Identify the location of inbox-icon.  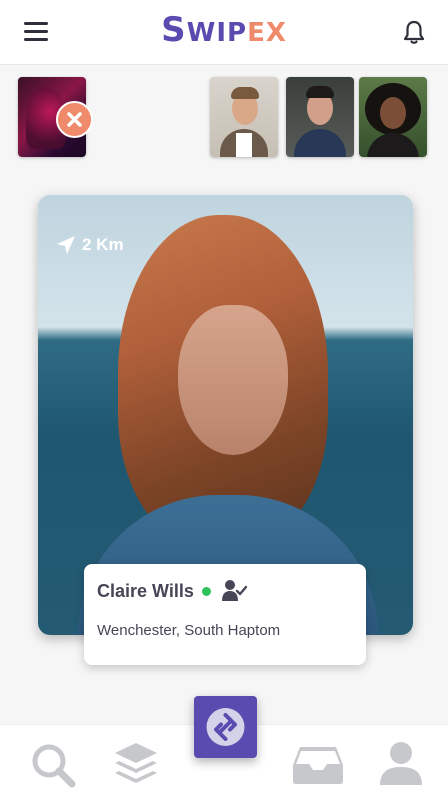
(318, 765).